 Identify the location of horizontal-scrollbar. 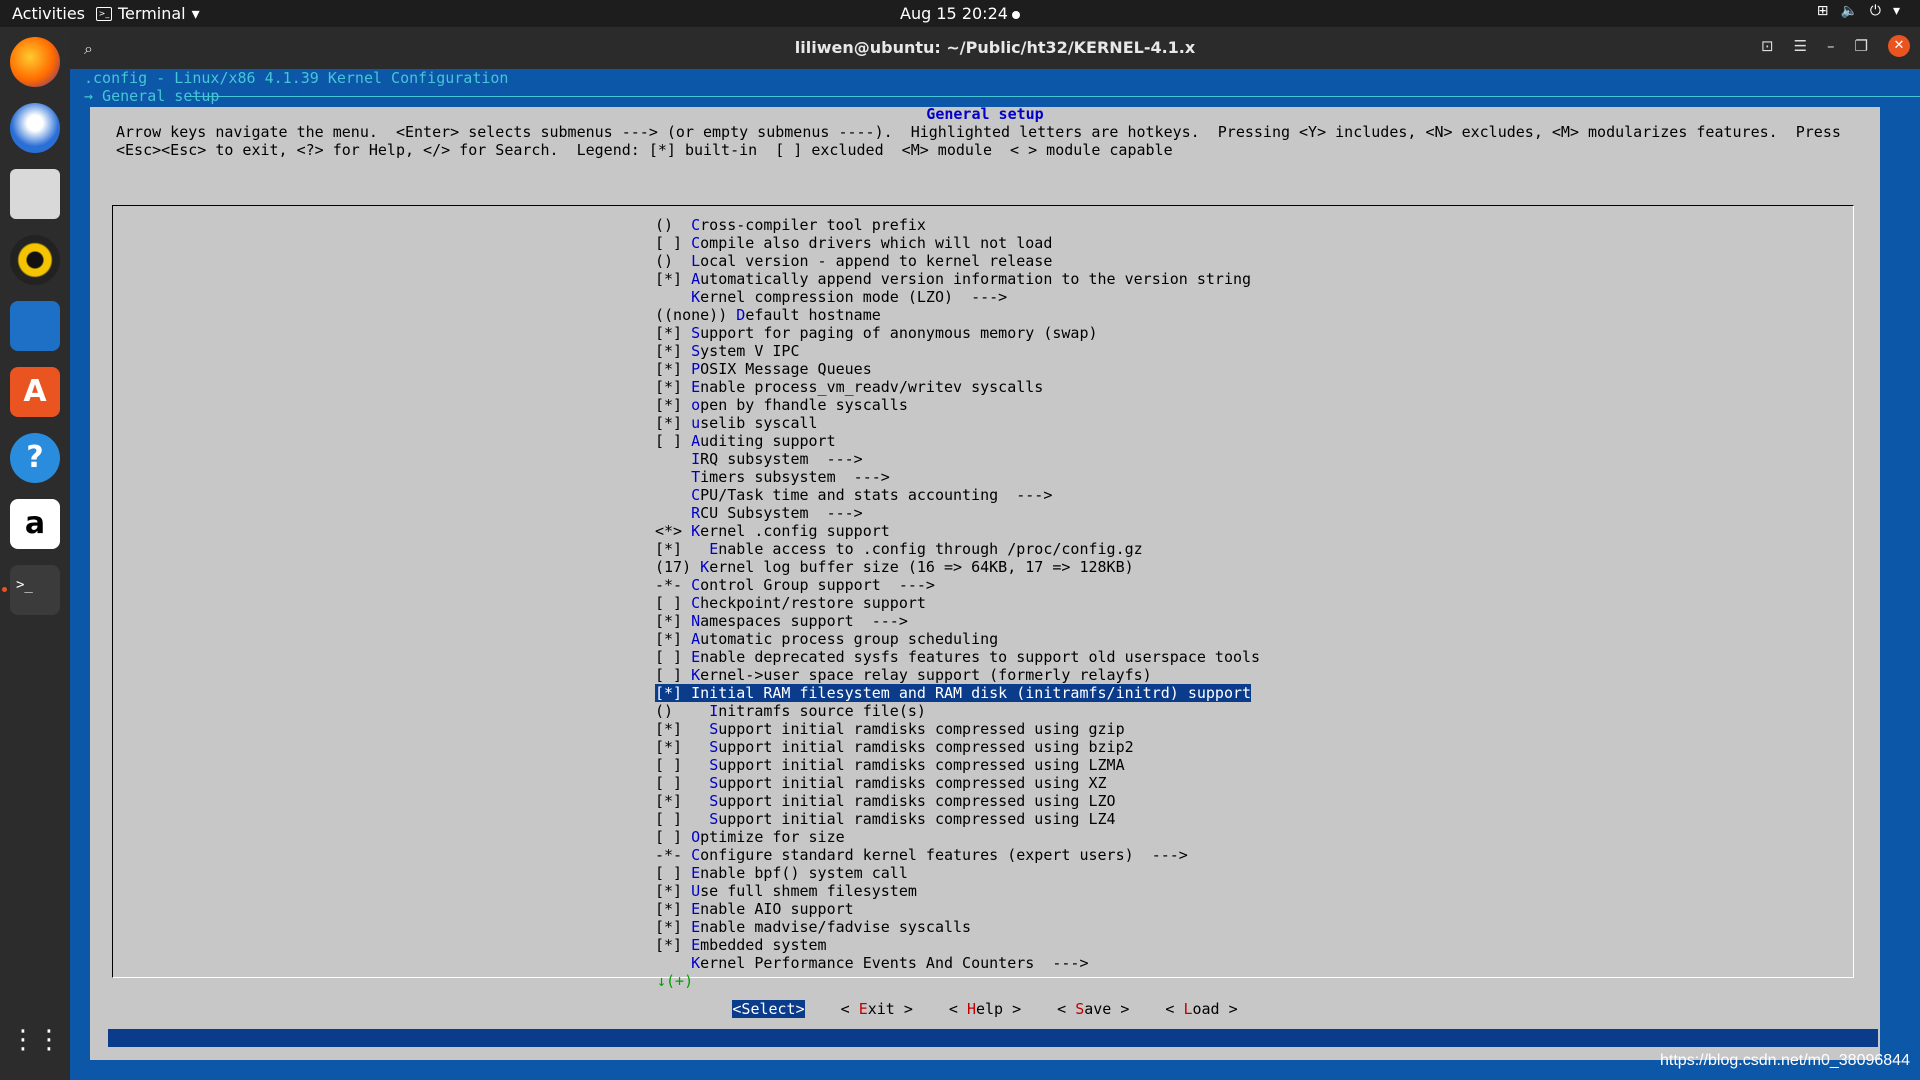
(993, 1038).